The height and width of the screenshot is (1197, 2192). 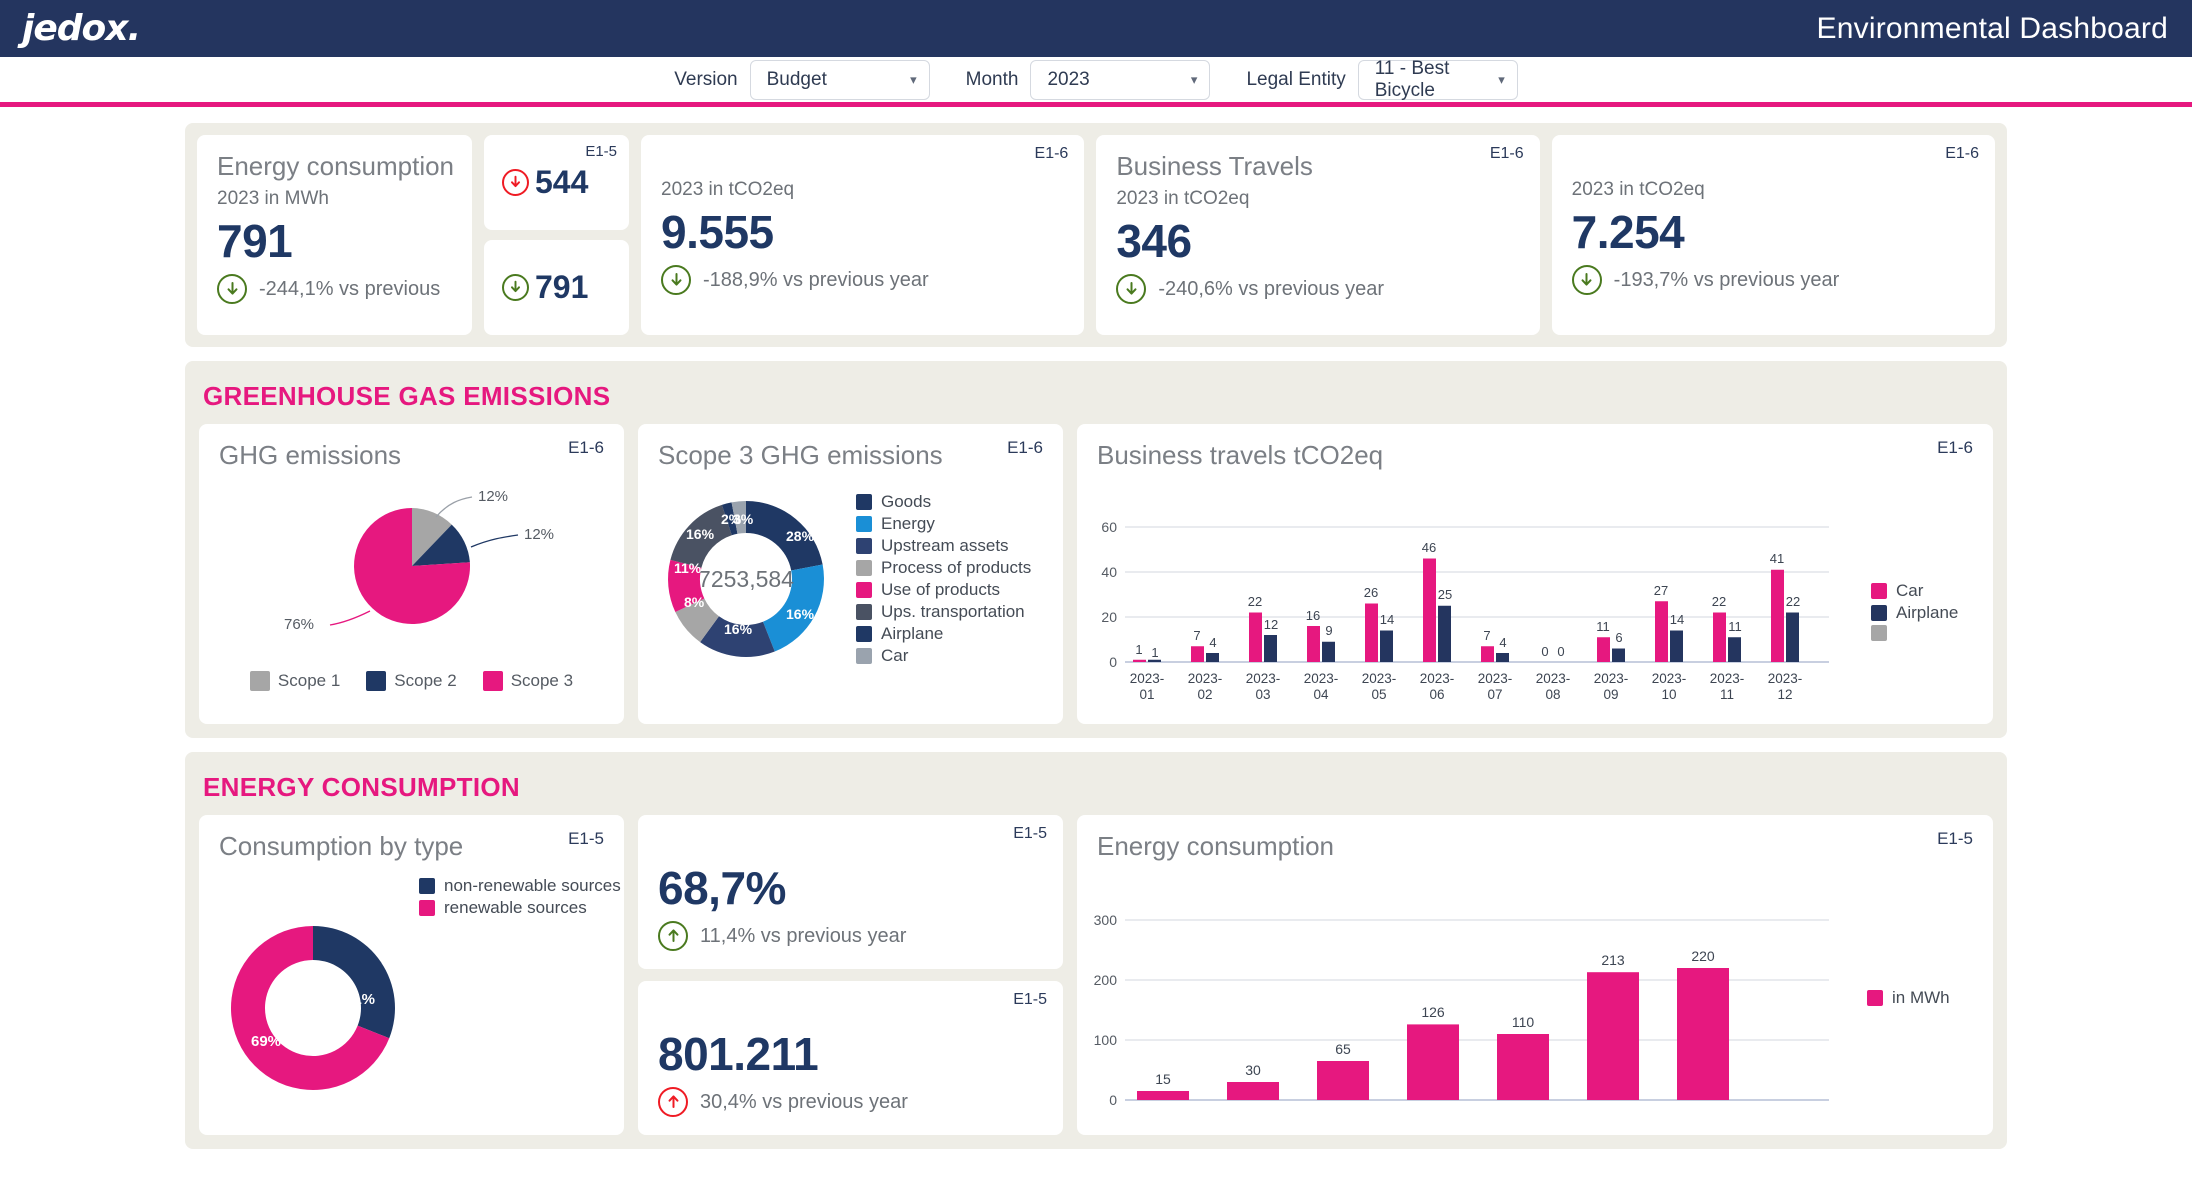 I want to click on legend-item-scope-3: Scope 3, so click(x=528, y=681).